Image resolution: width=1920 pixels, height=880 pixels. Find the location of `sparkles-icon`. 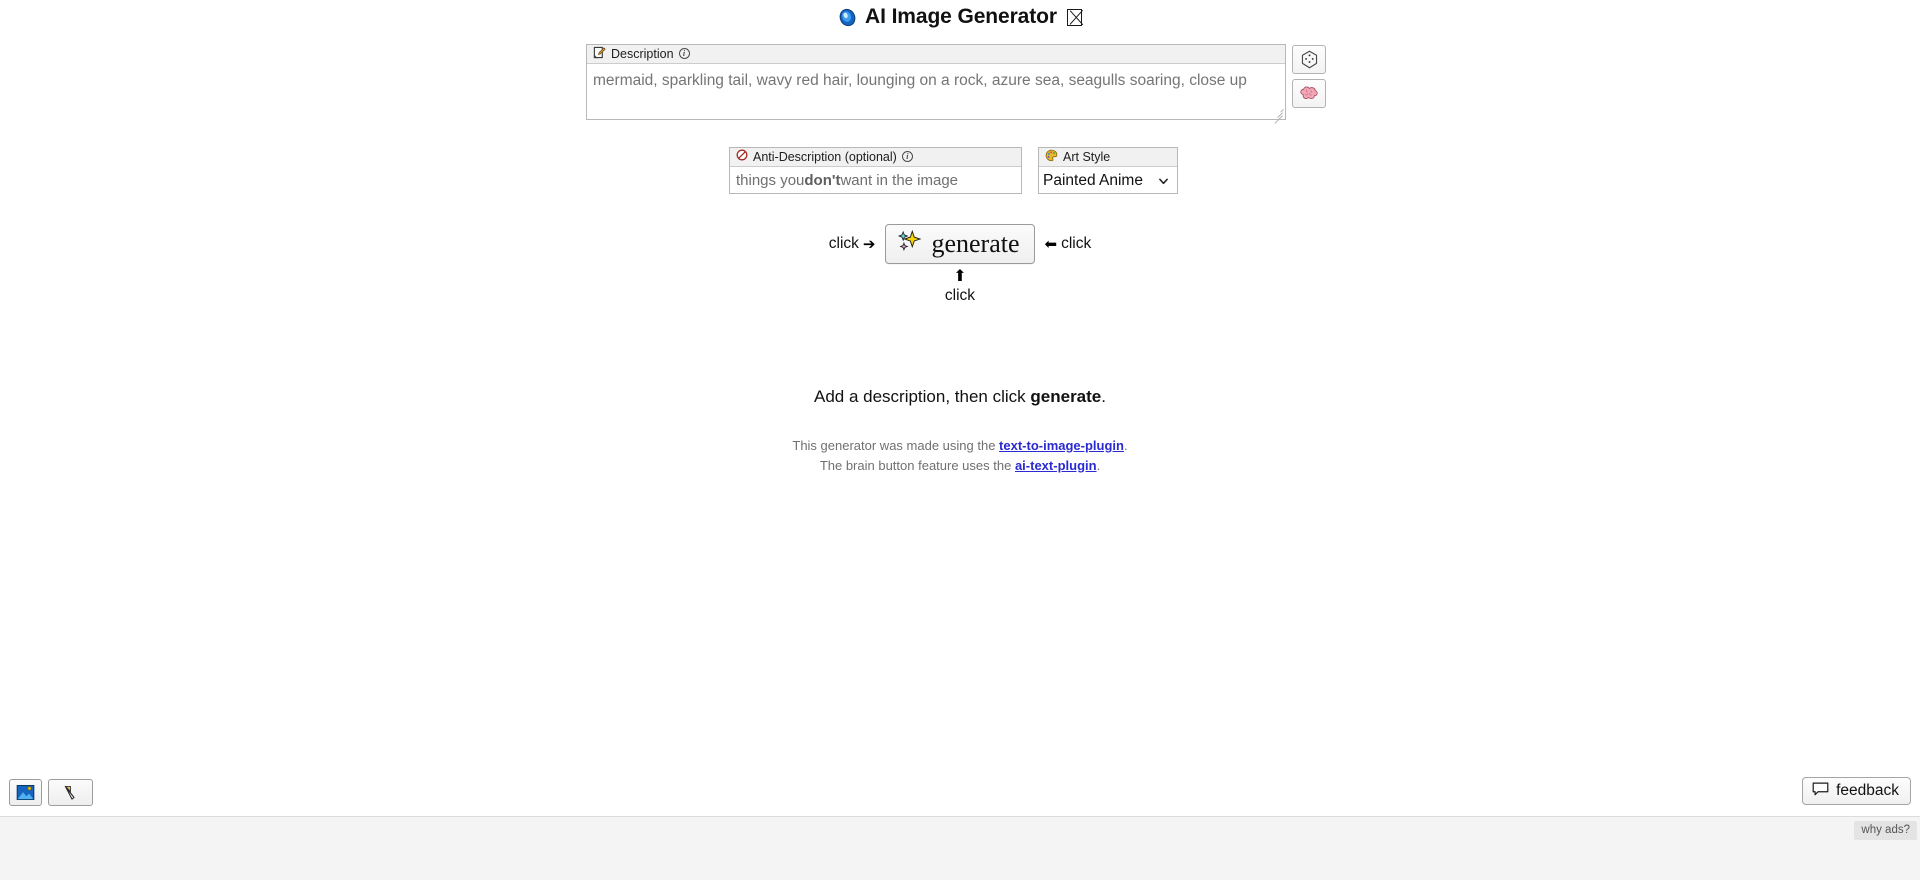

sparkles-icon is located at coordinates (909, 243).